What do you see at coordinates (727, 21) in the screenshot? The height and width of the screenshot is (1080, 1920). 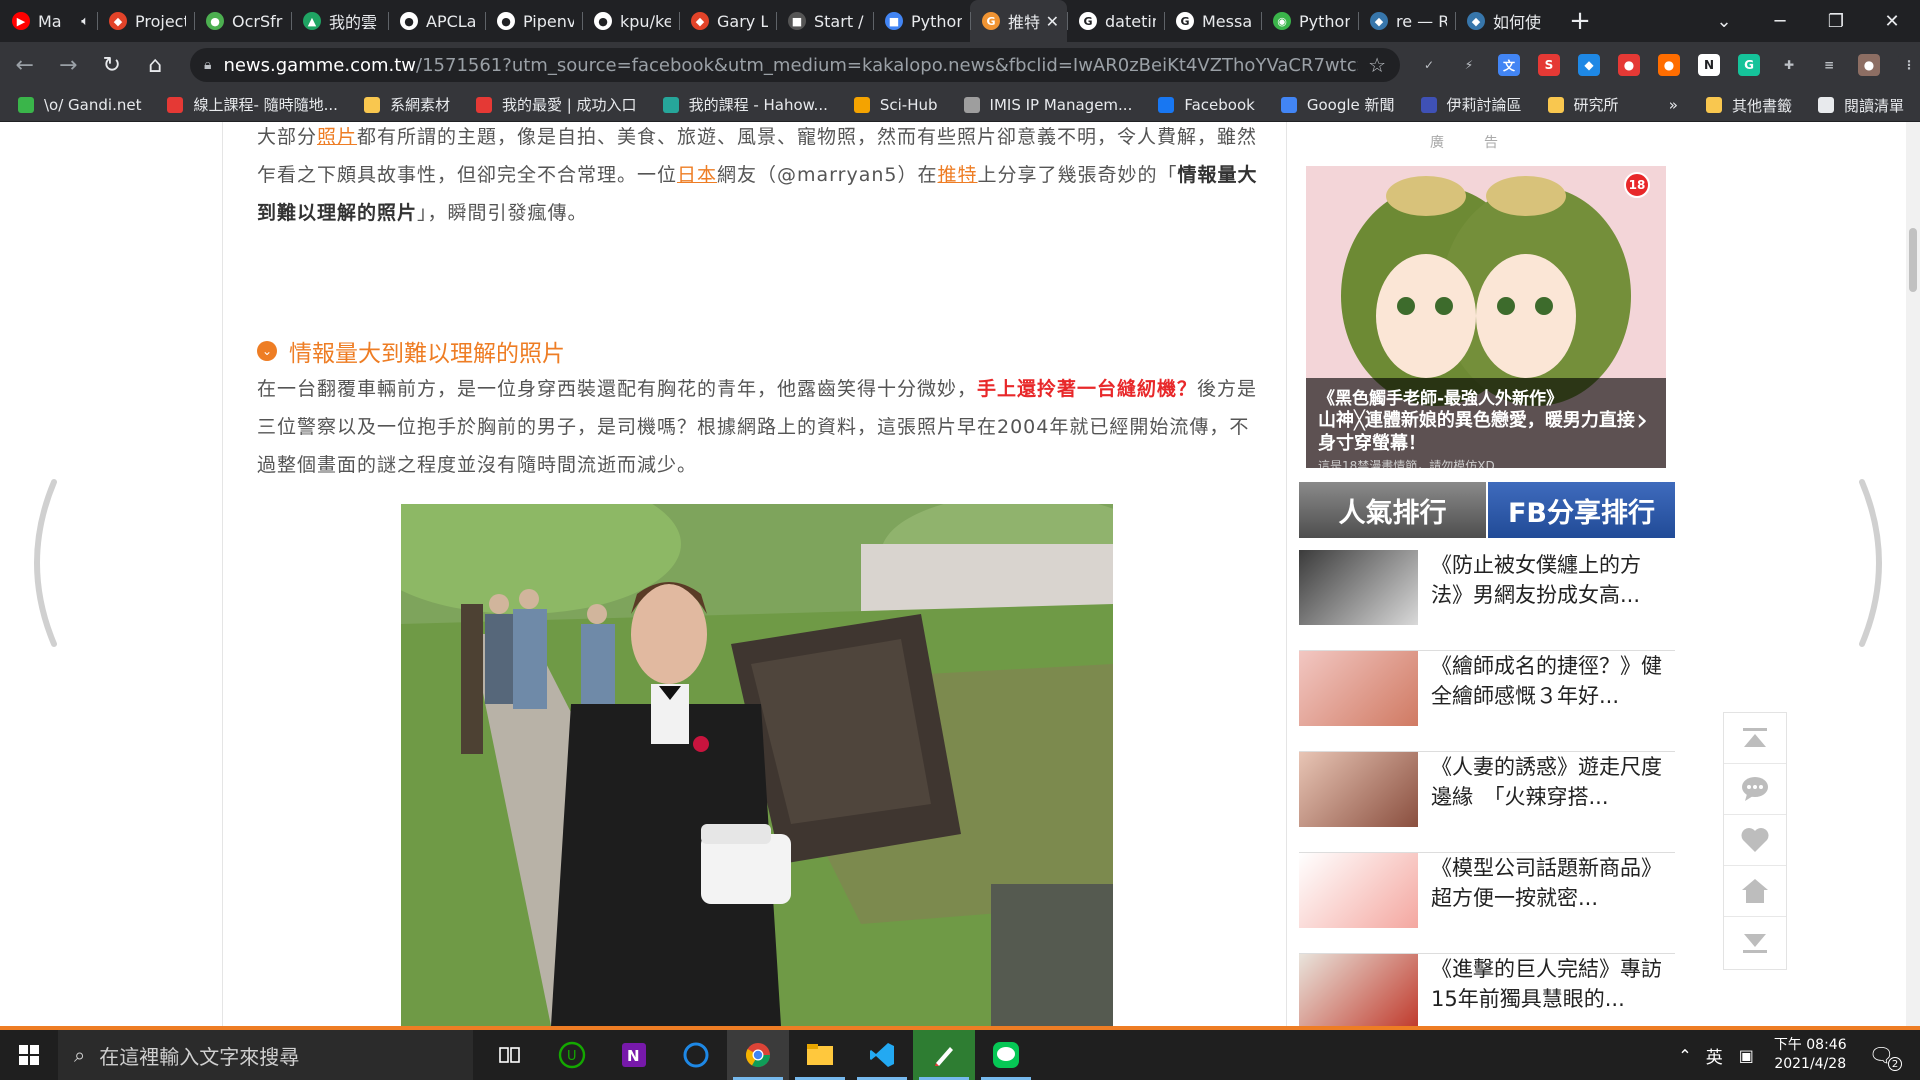 I see `browser-tab: ◆ Gary Lo` at bounding box center [727, 21].